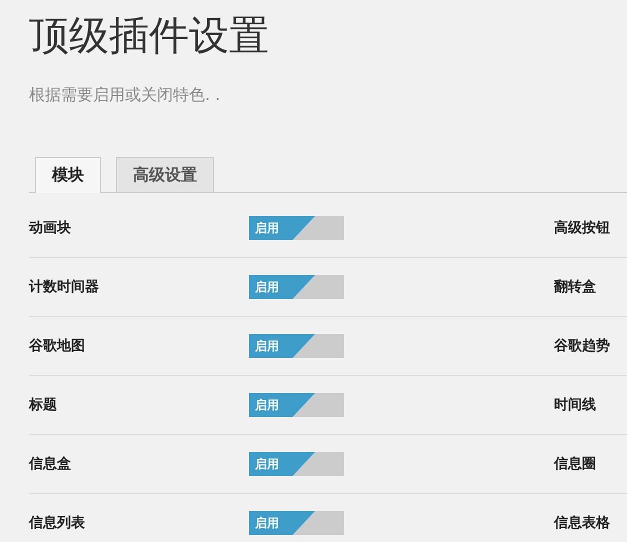 This screenshot has height=542, width=627. What do you see at coordinates (582, 523) in the screenshot?
I see `setting-label: 信息表格` at bounding box center [582, 523].